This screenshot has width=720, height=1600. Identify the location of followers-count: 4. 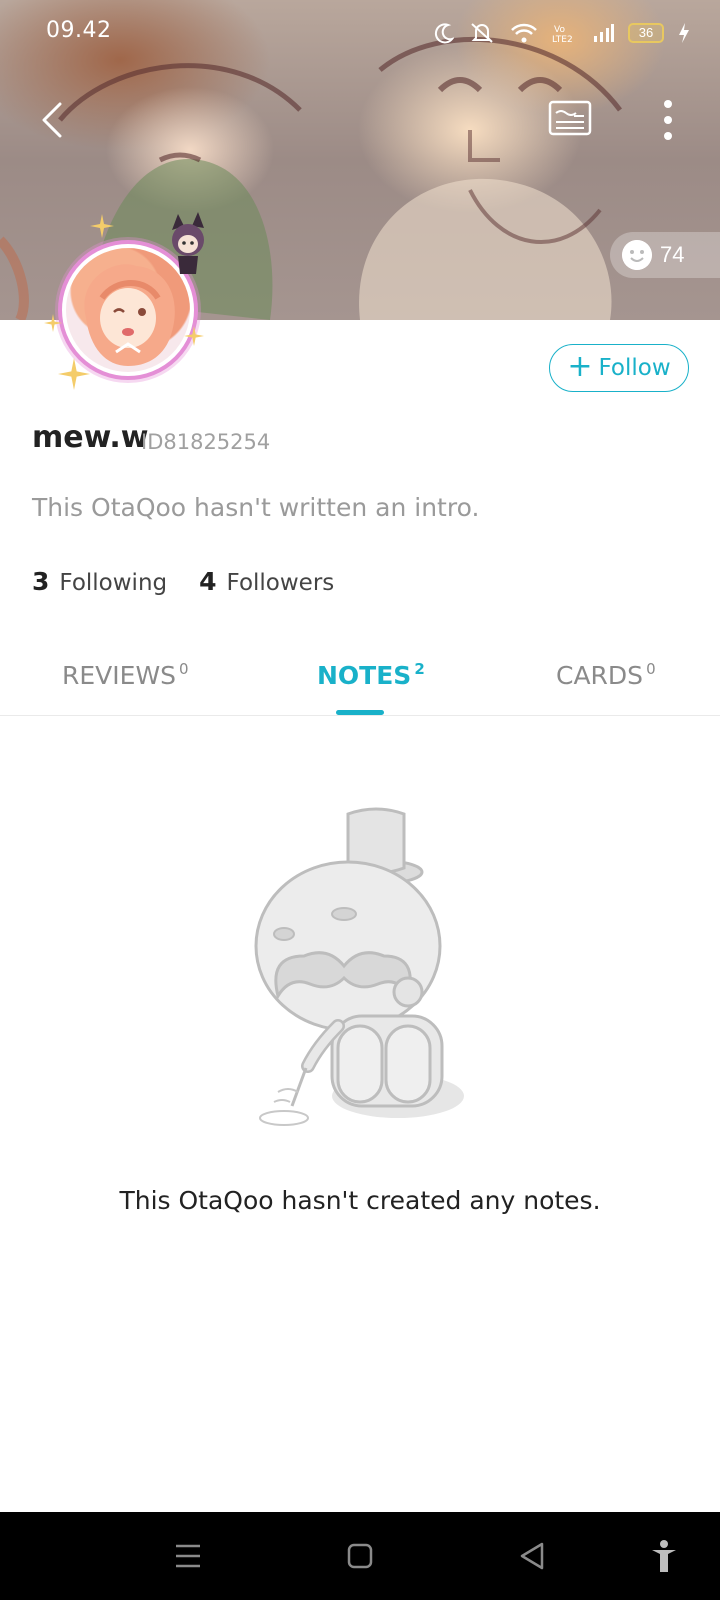
(208, 581).